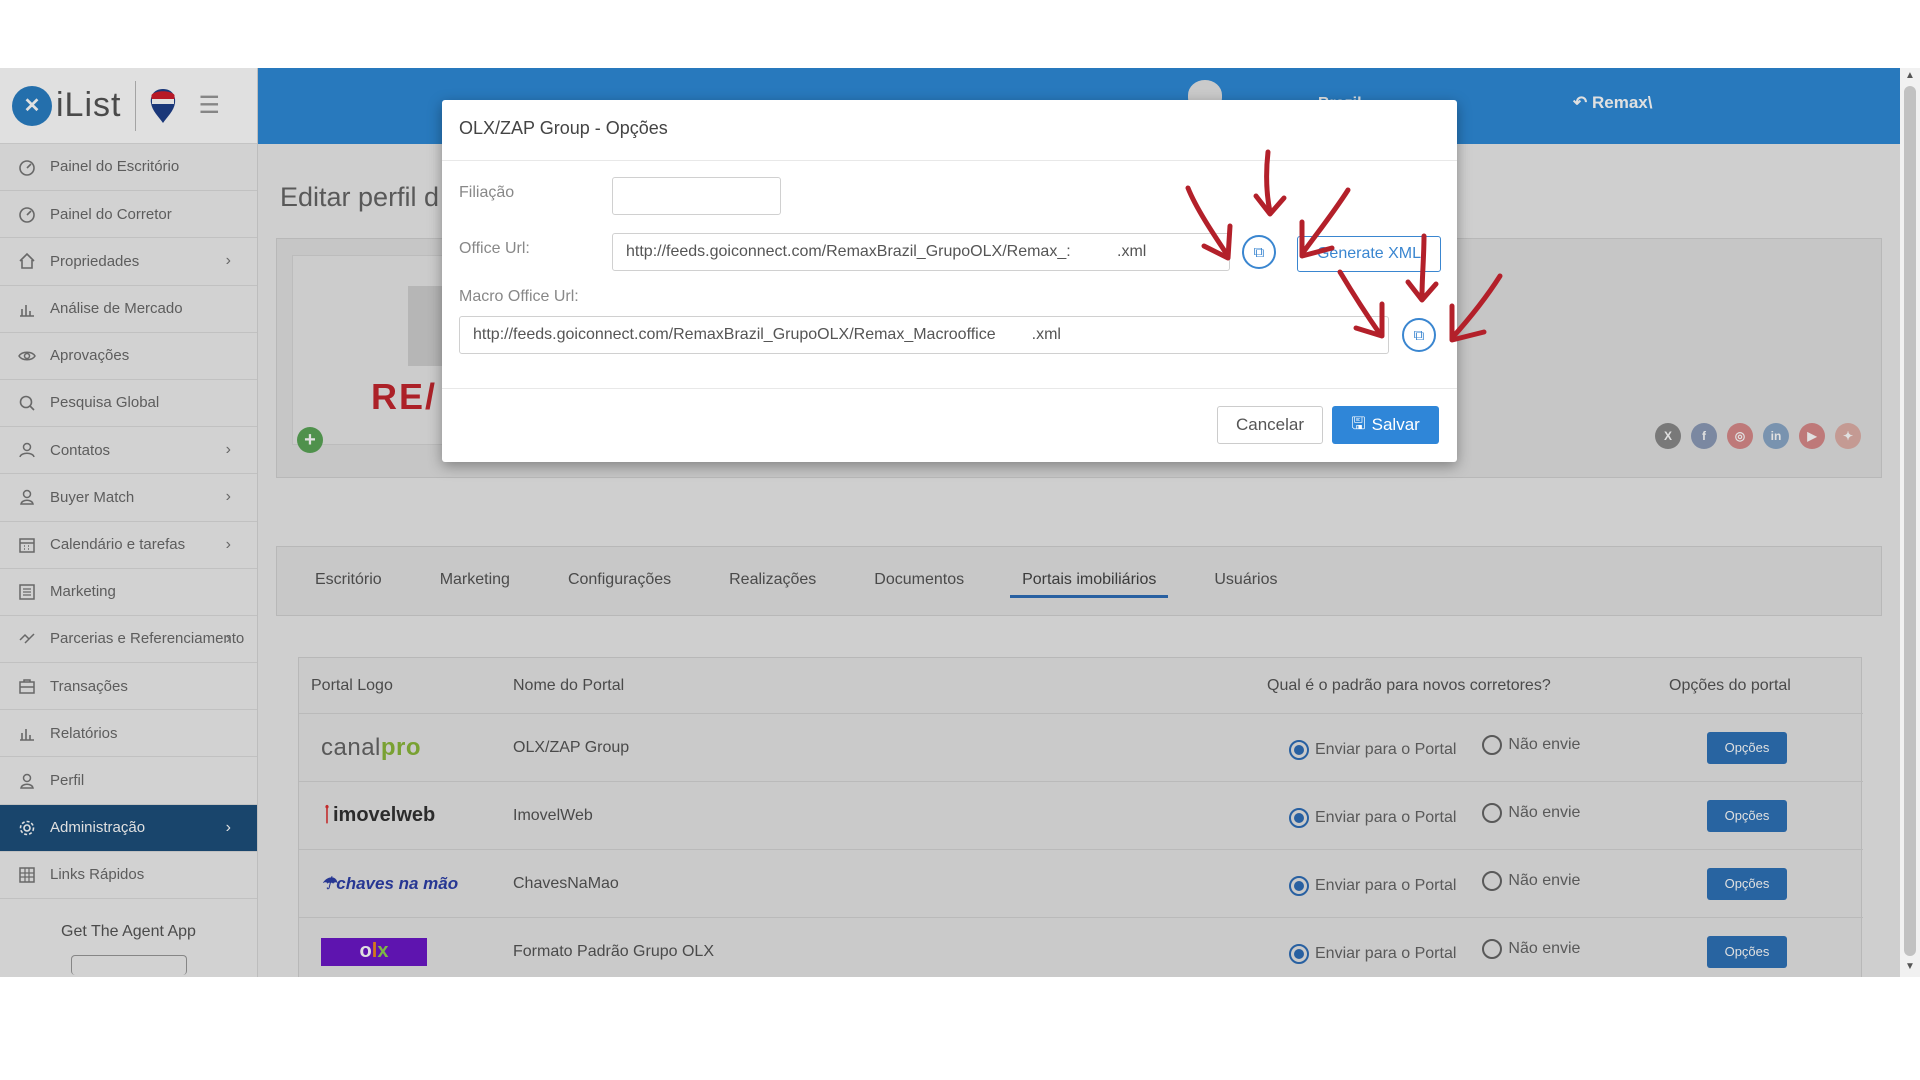 The image size is (1920, 1080). What do you see at coordinates (1369, 254) in the screenshot?
I see `generate-xml-button: Generate XML` at bounding box center [1369, 254].